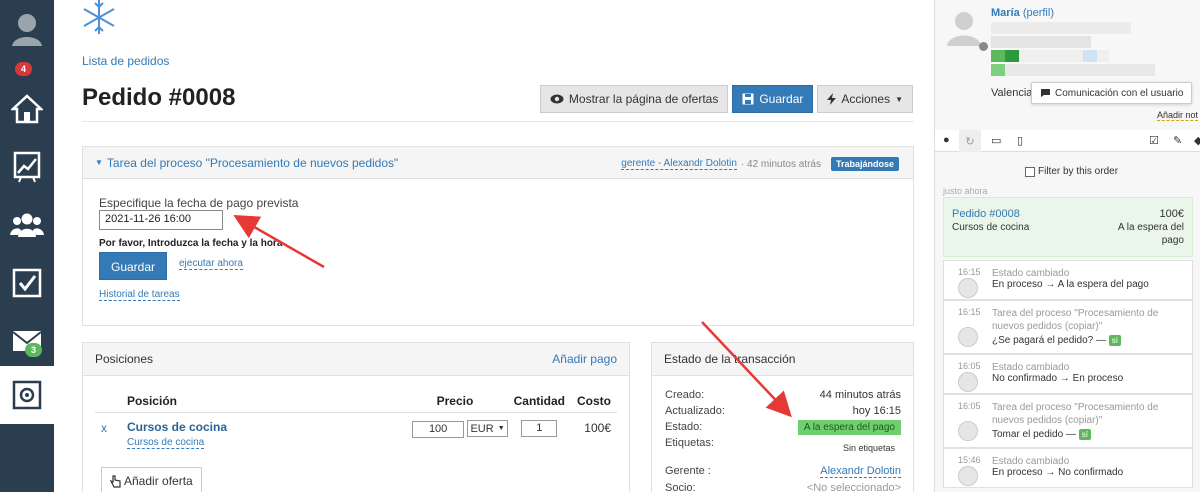 This screenshot has width=1200, height=492. I want to click on user-avatar-icon, so click(27, 30).